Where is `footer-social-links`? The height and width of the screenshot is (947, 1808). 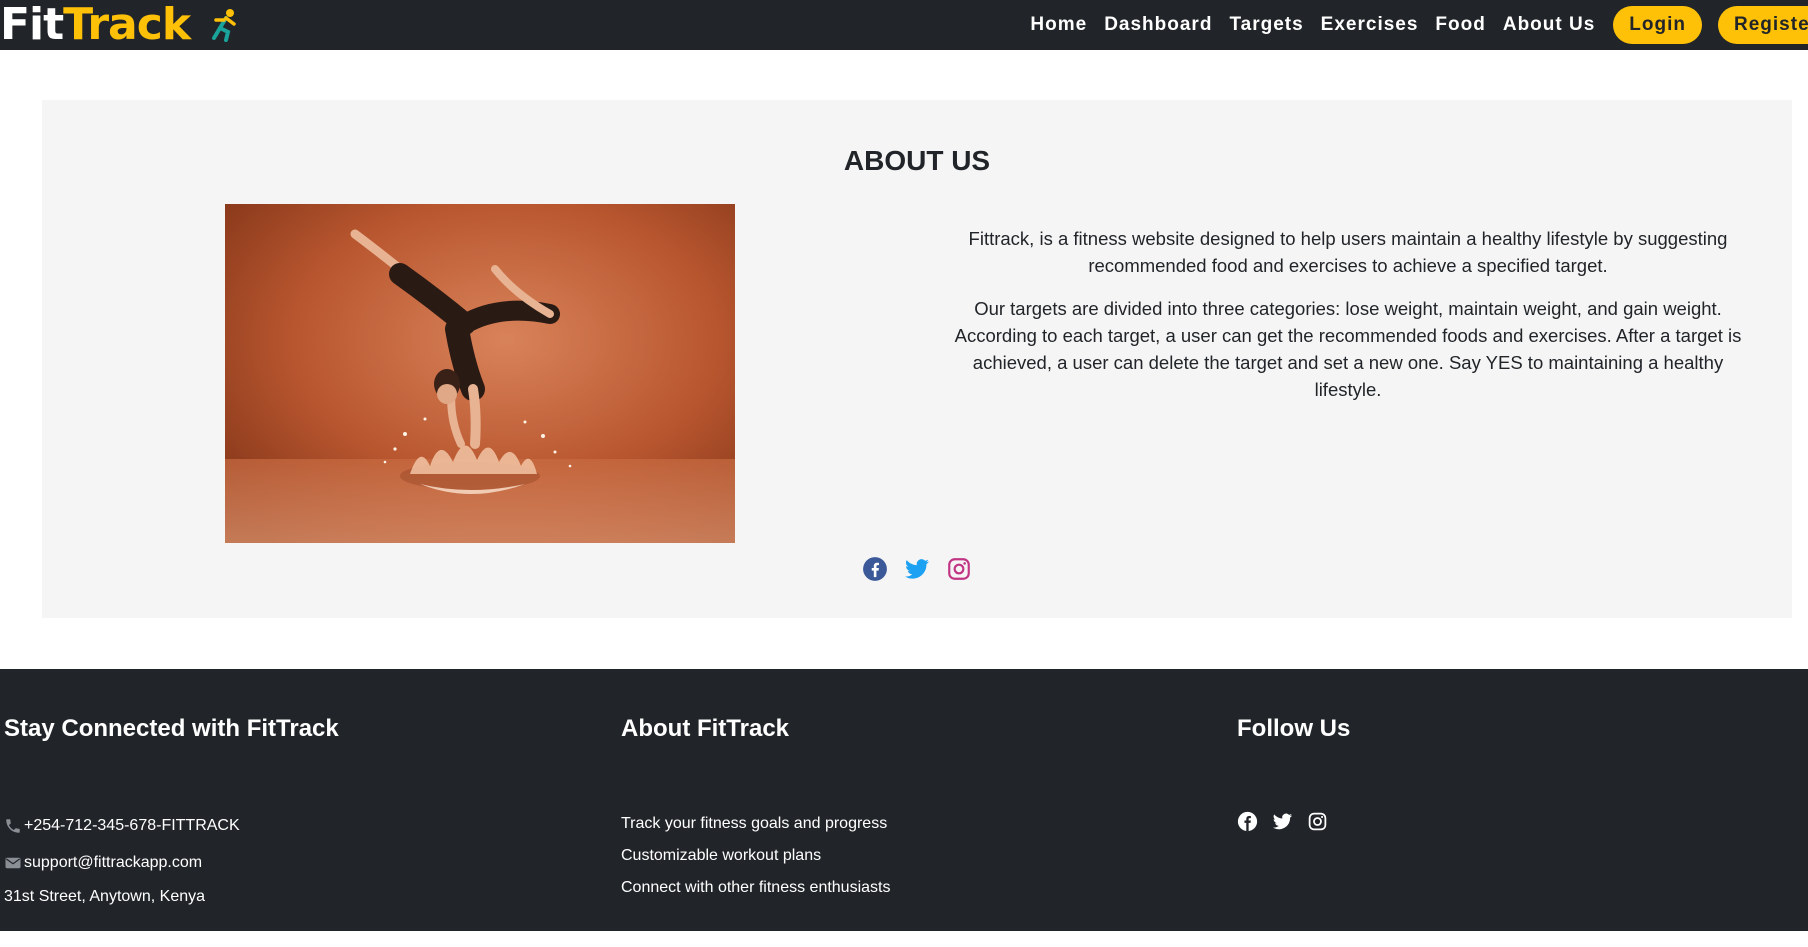
footer-social-links is located at coordinates (1282, 821).